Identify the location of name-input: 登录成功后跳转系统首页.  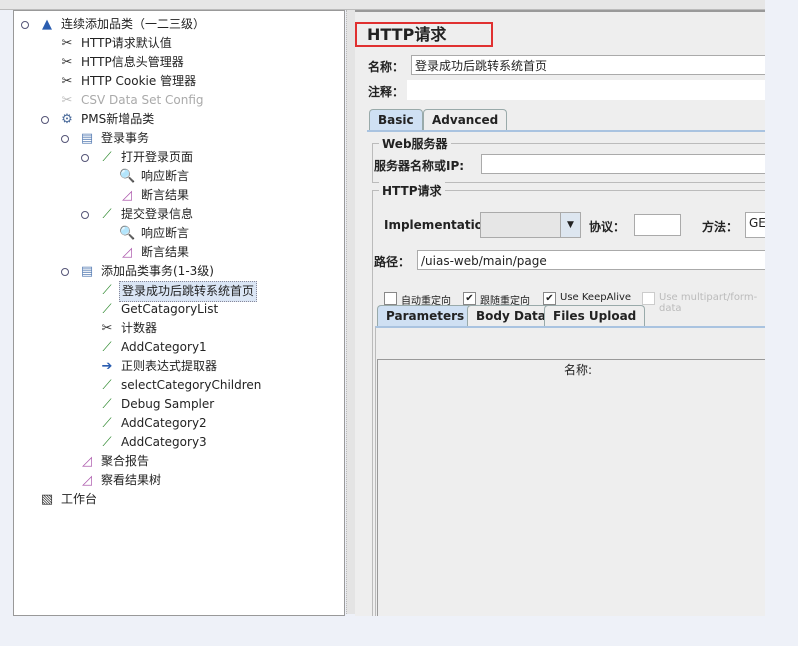
(588, 65).